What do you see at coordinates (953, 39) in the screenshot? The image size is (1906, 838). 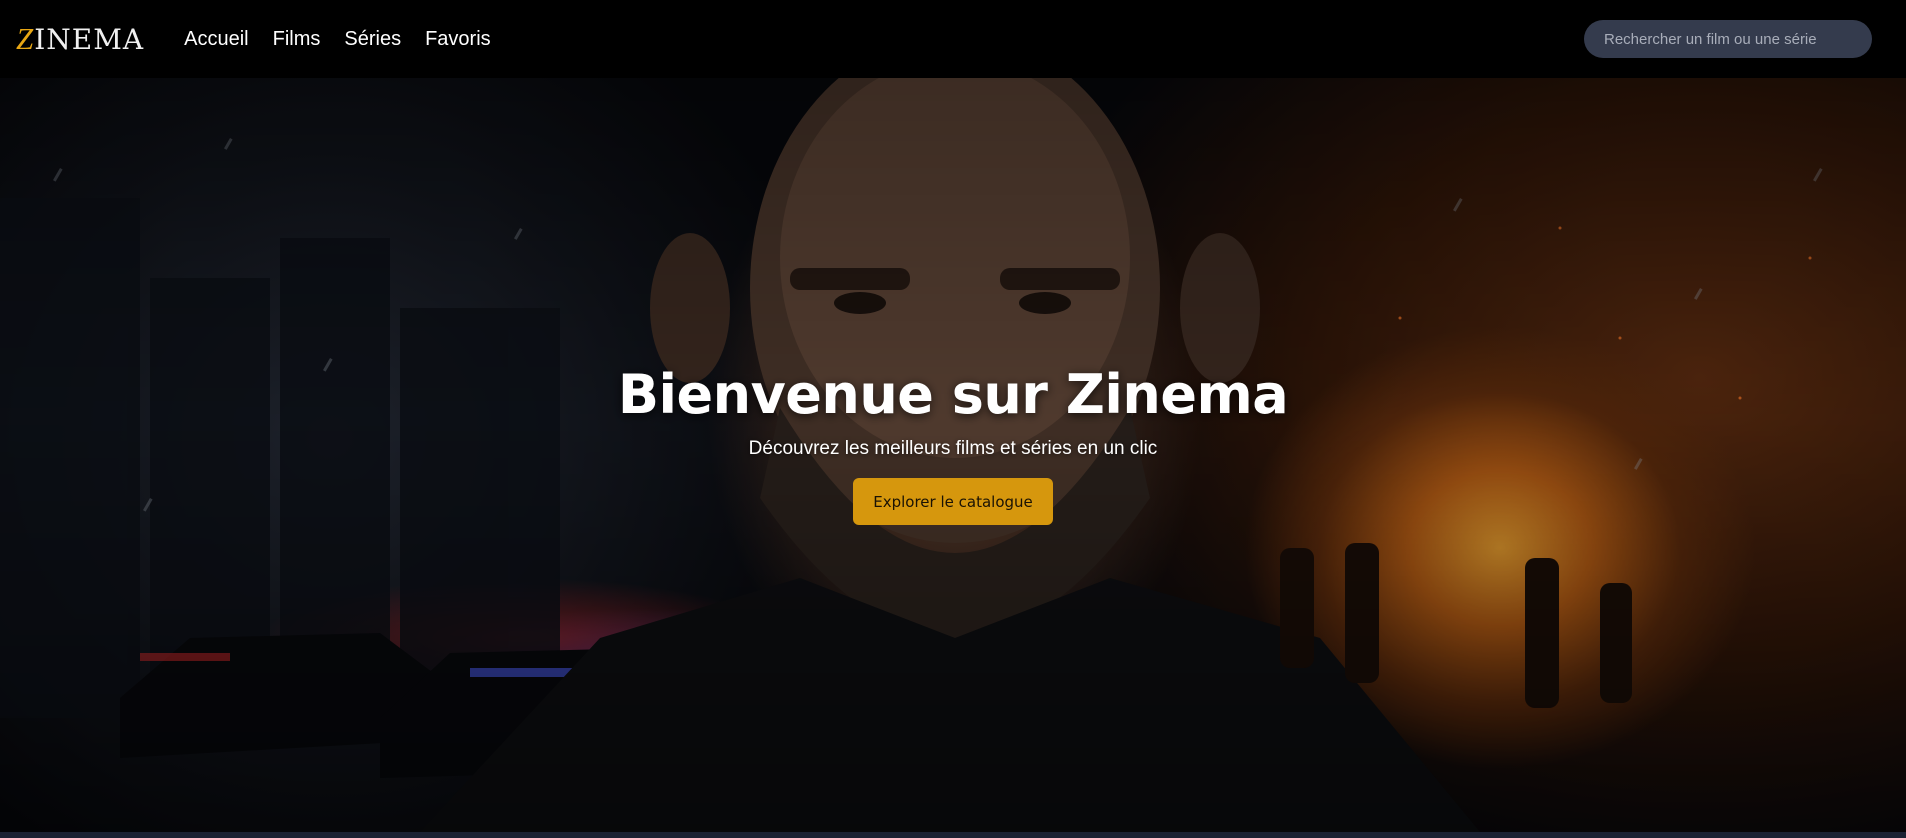 I see `top-navbar: Z INEMA Accueil Films Séries Favoris` at bounding box center [953, 39].